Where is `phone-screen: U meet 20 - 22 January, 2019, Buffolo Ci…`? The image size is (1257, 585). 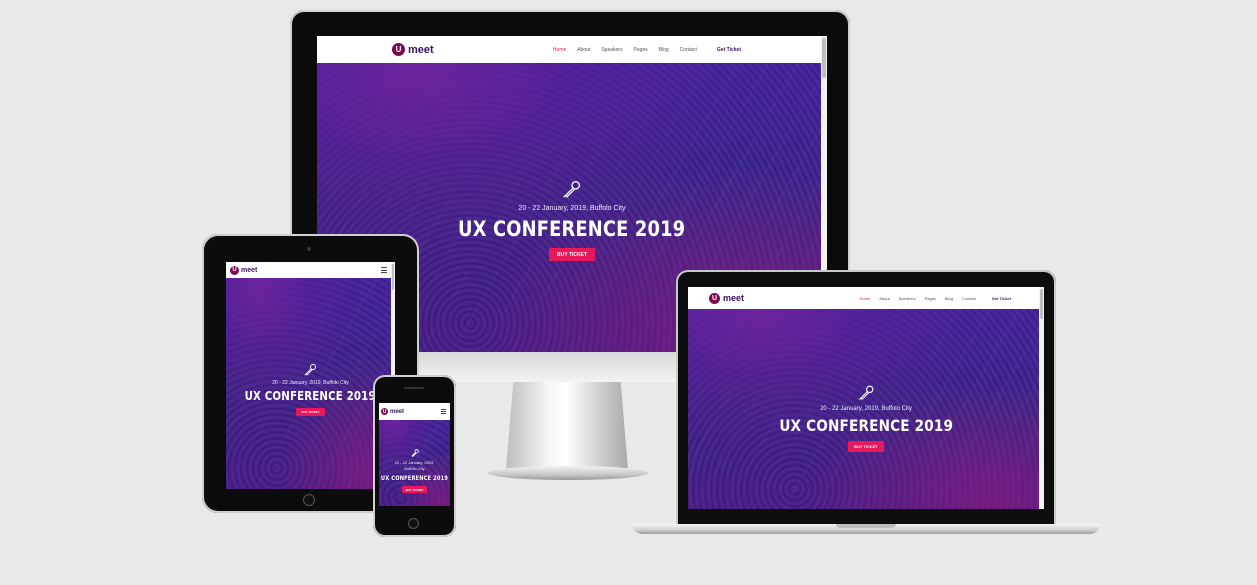
phone-screen: U meet 20 - 22 January, 2019, Buffolo Ci… is located at coordinates (414, 454).